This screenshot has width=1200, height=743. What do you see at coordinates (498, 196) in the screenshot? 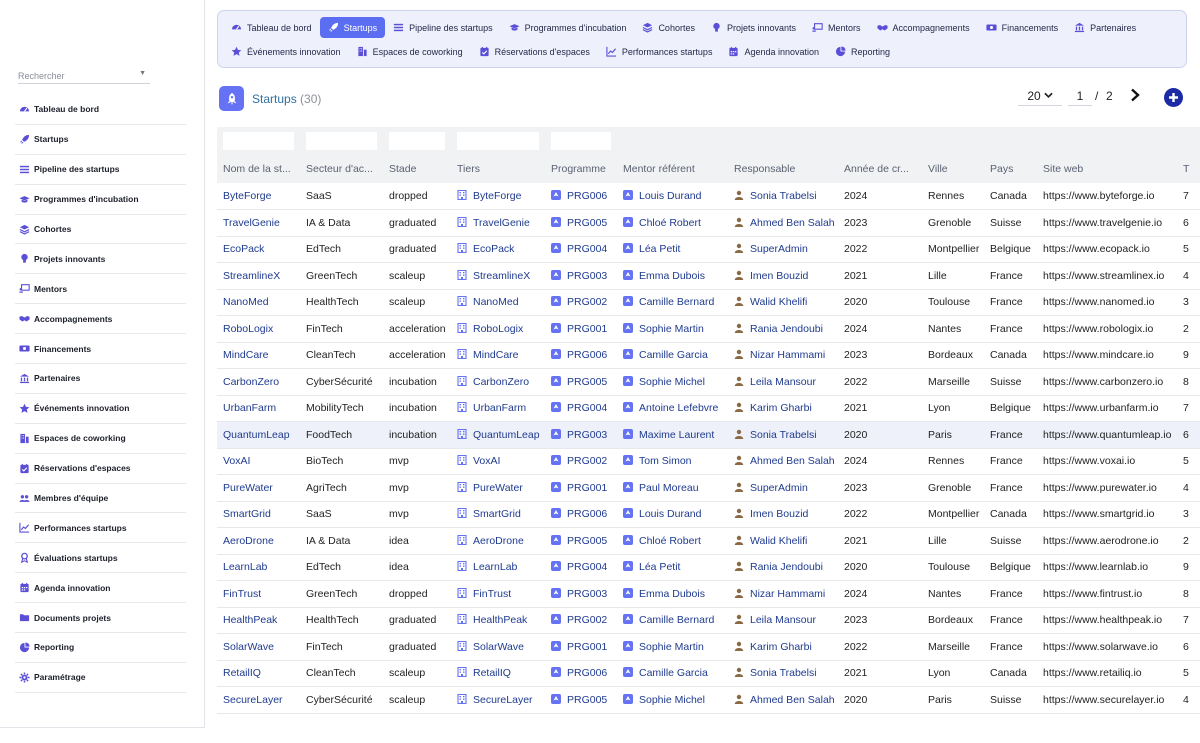
I see `cell-tiers: ByteForge` at bounding box center [498, 196].